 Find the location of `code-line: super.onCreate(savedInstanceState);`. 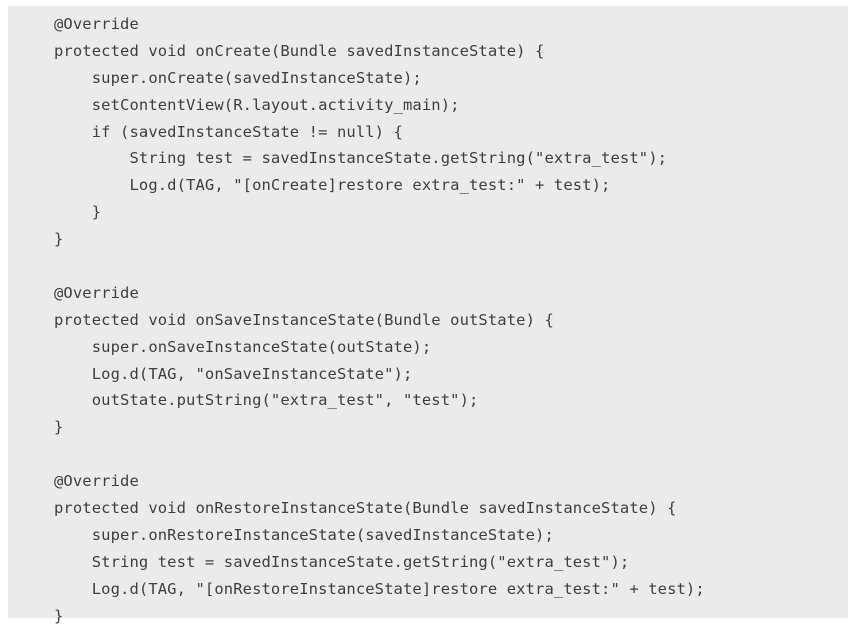

code-line: super.onCreate(savedInstanceState); is located at coordinates (238, 77).